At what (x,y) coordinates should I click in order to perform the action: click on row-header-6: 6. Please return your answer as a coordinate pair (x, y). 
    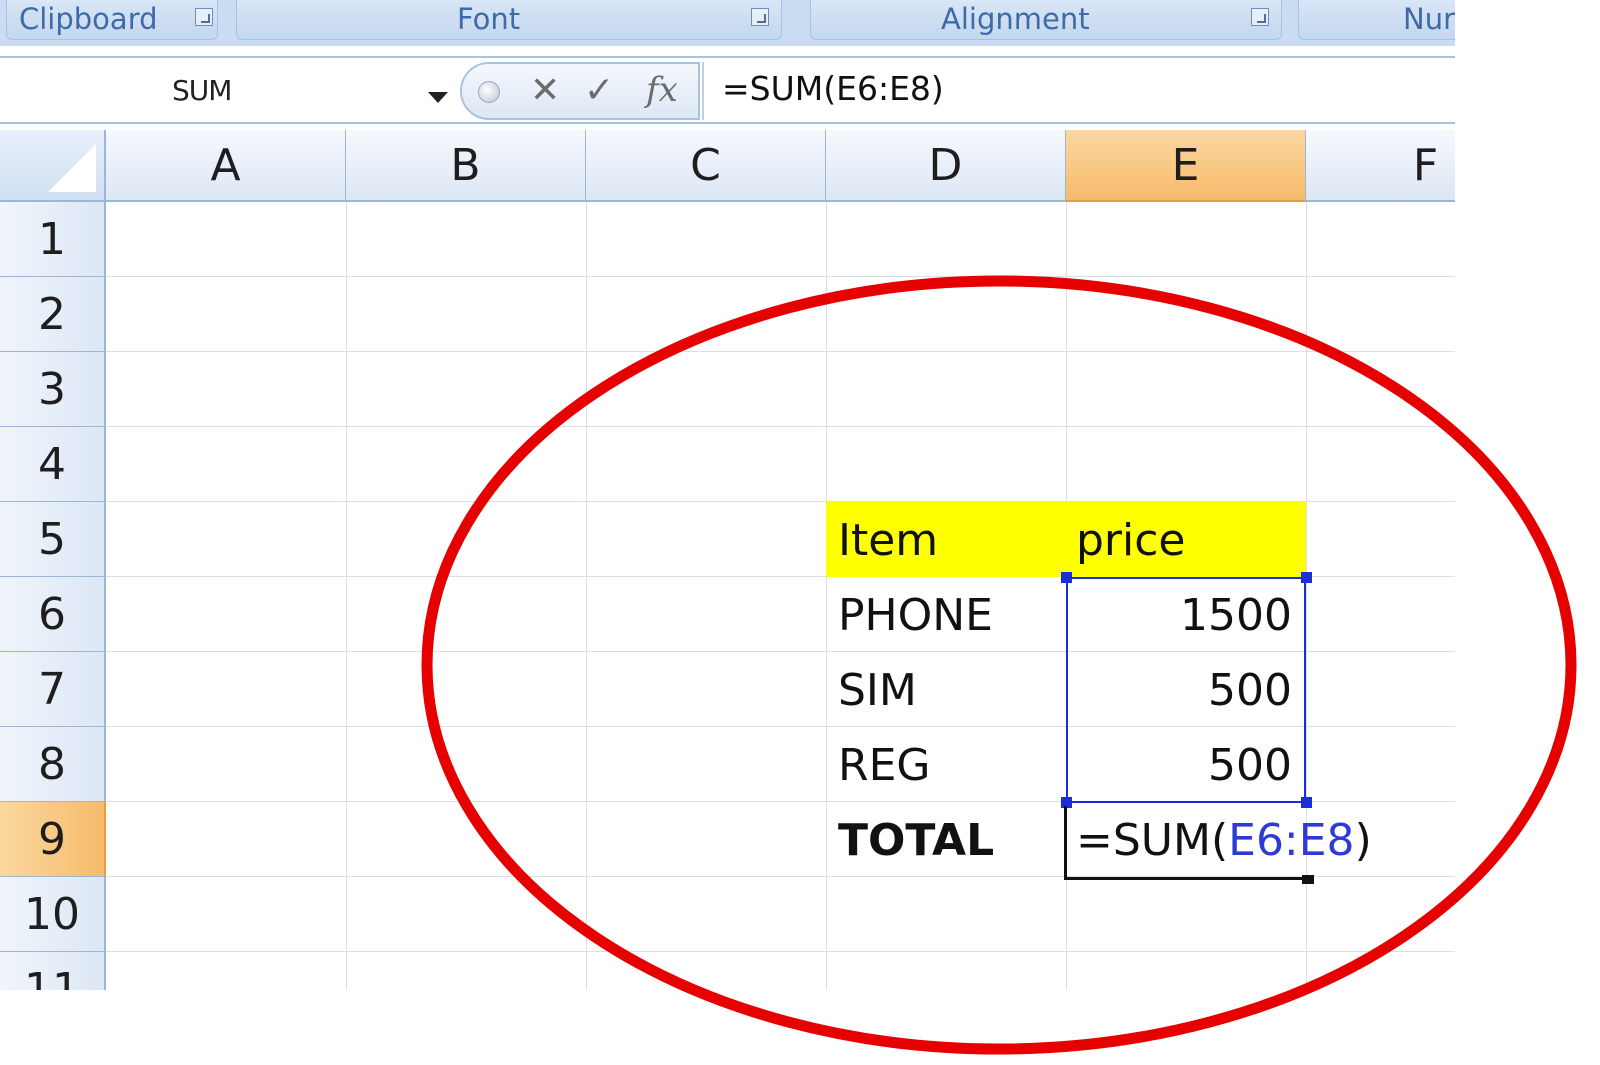
    Looking at the image, I should click on (53, 614).